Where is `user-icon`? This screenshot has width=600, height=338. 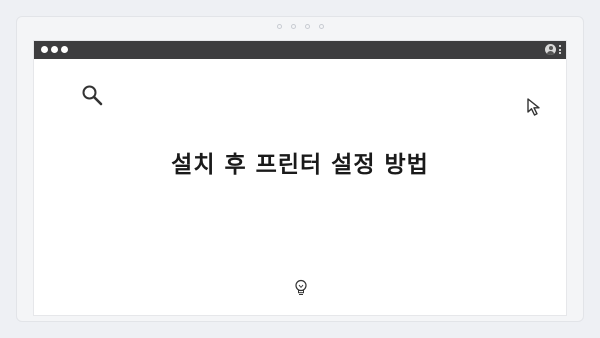
user-icon is located at coordinates (550, 49).